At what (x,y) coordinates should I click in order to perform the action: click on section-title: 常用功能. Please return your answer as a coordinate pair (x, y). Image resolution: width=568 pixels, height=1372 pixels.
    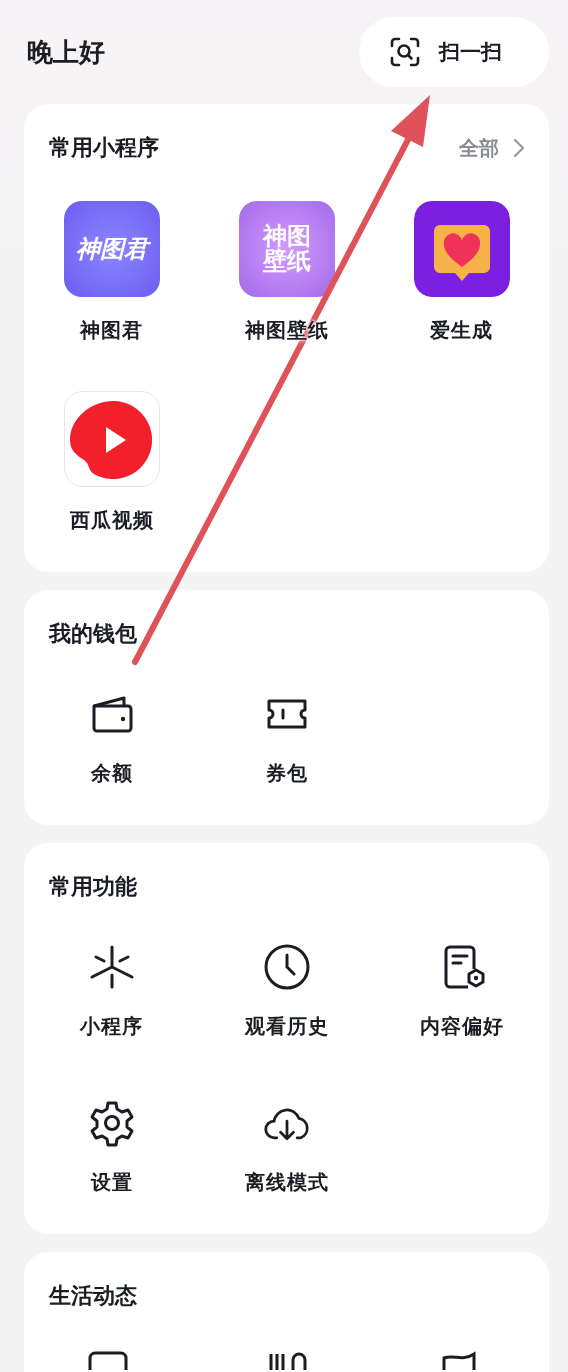
    Looking at the image, I should click on (93, 887).